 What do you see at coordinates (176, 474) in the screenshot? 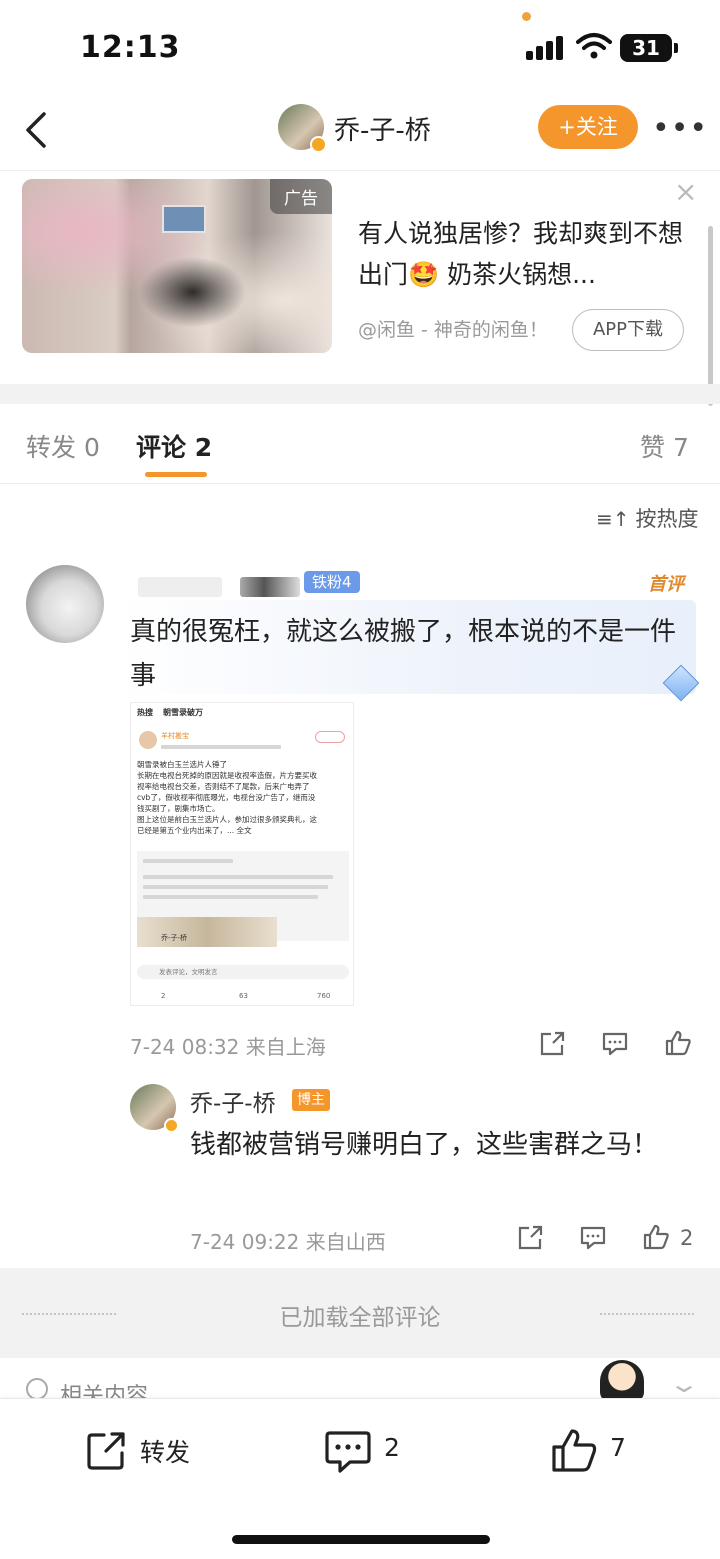
I see `active-tab-indicator` at bounding box center [176, 474].